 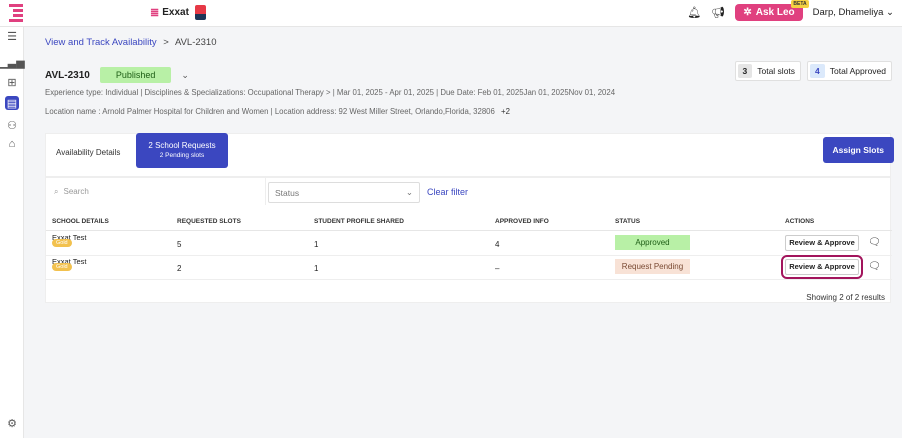 What do you see at coordinates (497, 244) in the screenshot?
I see `approved-info: 4` at bounding box center [497, 244].